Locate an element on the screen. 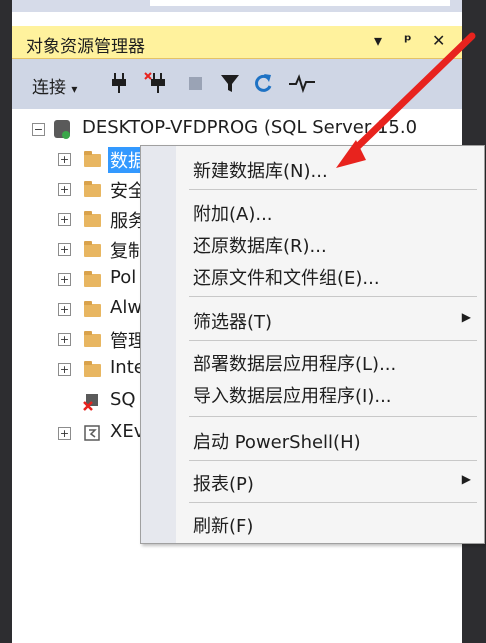 This screenshot has width=486, height=643. ide-left-frame is located at coordinates (6, 321).